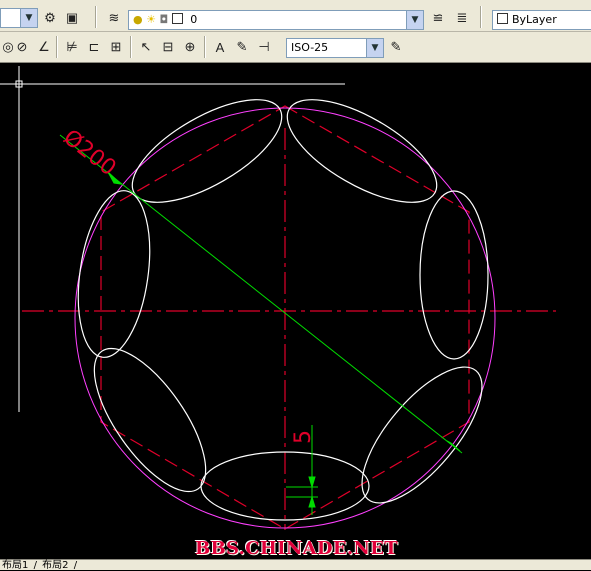 The image size is (591, 571). Describe the element at coordinates (194, 19) in the screenshot. I see `layer-name: 0` at that location.